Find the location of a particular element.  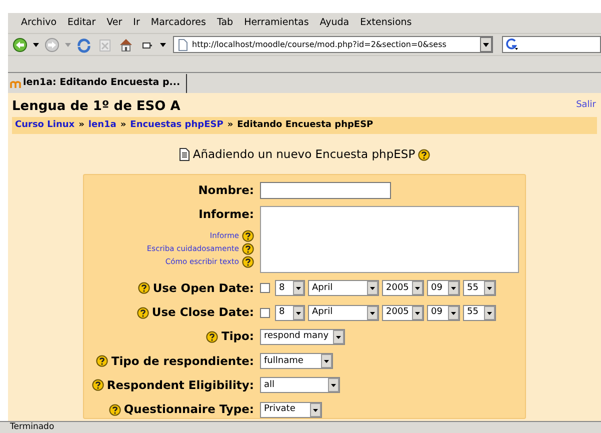

address-value: http://localhost/moodle/course/mod.php?id=2&section=0&sess is located at coordinates (320, 44).